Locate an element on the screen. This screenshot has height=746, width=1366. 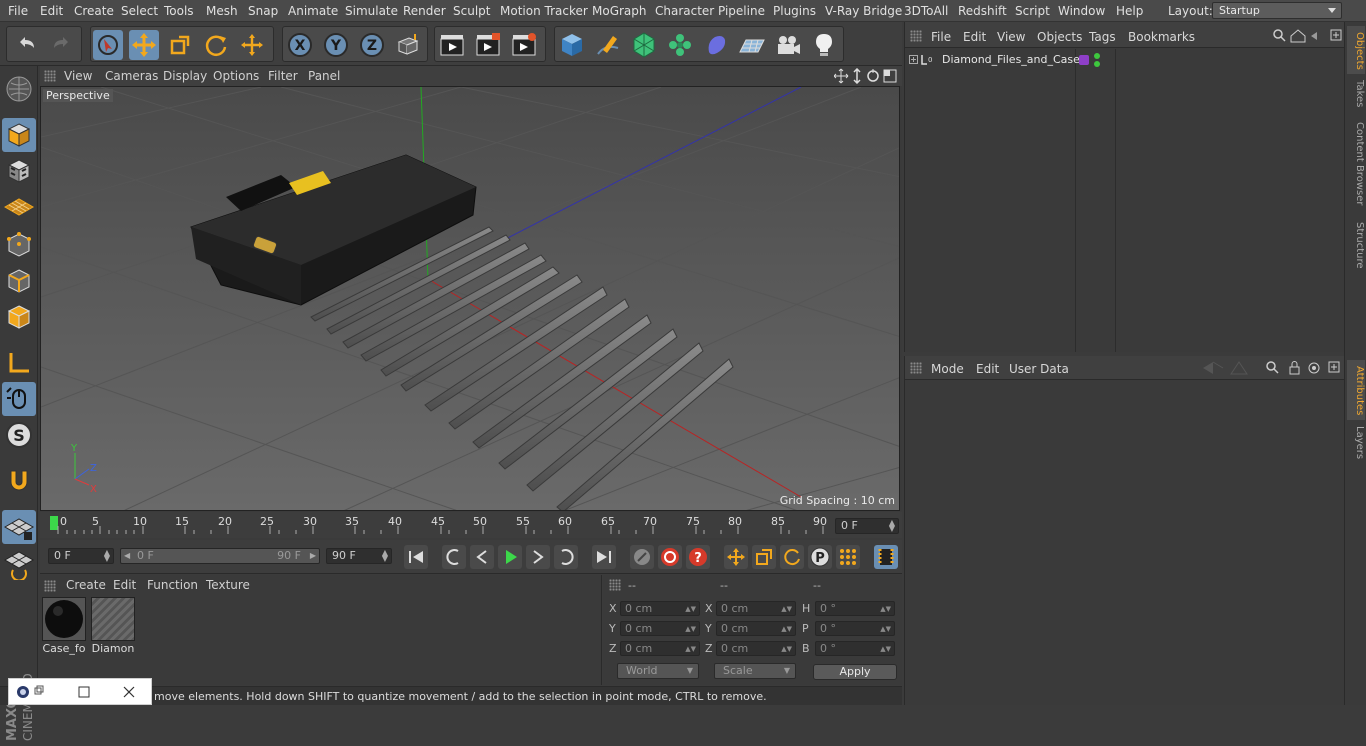
layout-select: Startup is located at coordinates (1277, 10).